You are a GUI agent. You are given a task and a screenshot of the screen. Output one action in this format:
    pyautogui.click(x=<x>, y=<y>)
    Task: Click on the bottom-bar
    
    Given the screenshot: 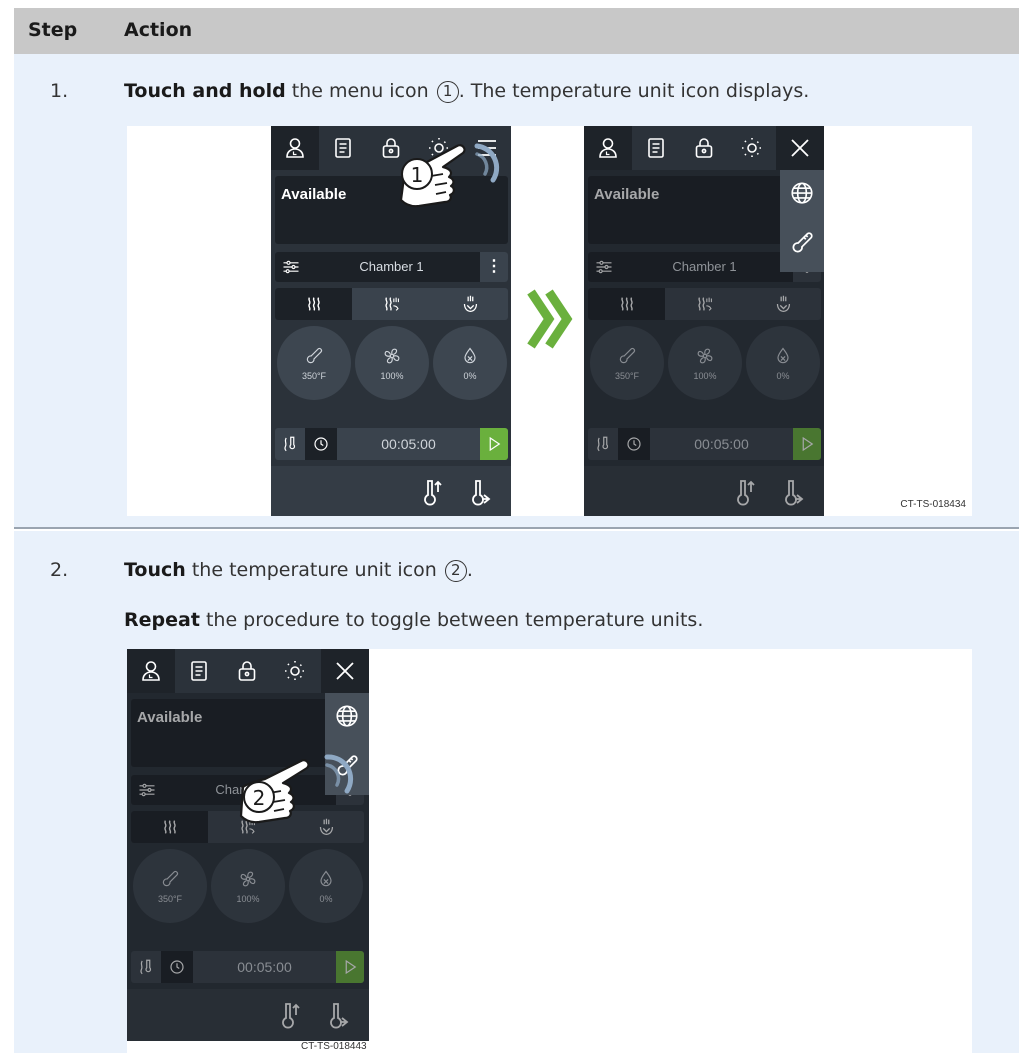 What is the action you would take?
    pyautogui.click(x=391, y=491)
    